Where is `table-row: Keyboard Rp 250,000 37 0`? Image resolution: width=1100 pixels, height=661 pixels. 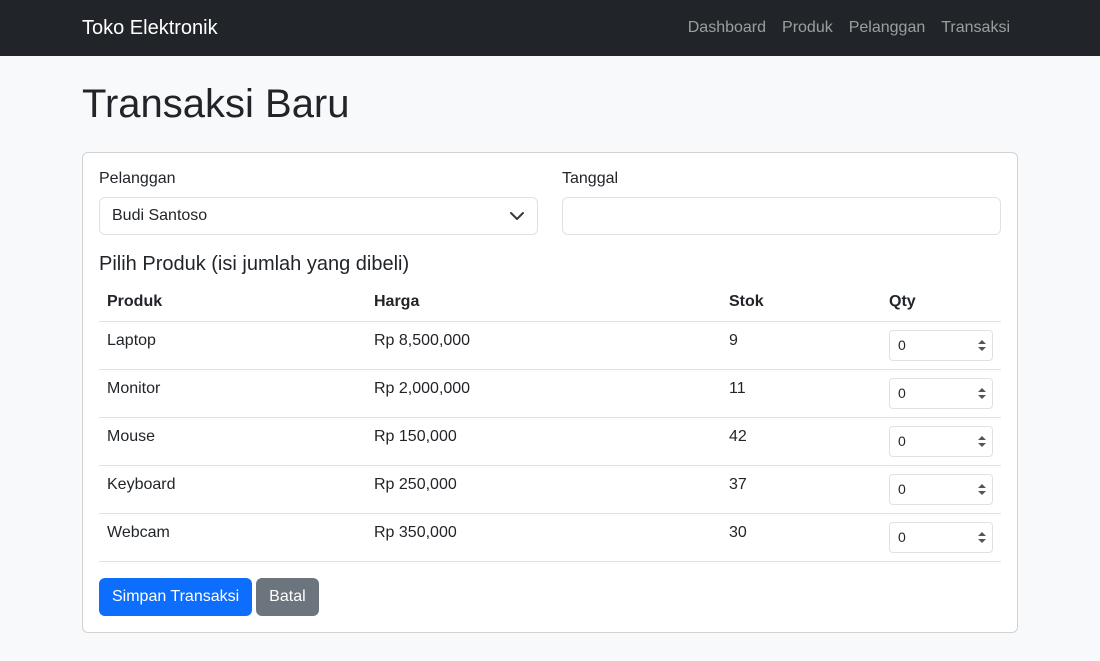
table-row: Keyboard Rp 250,000 37 0 is located at coordinates (550, 489).